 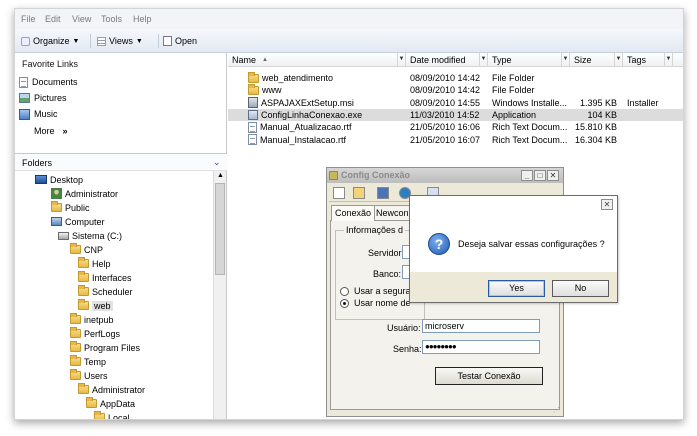 I want to click on views-label: Views, so click(x=121, y=41).